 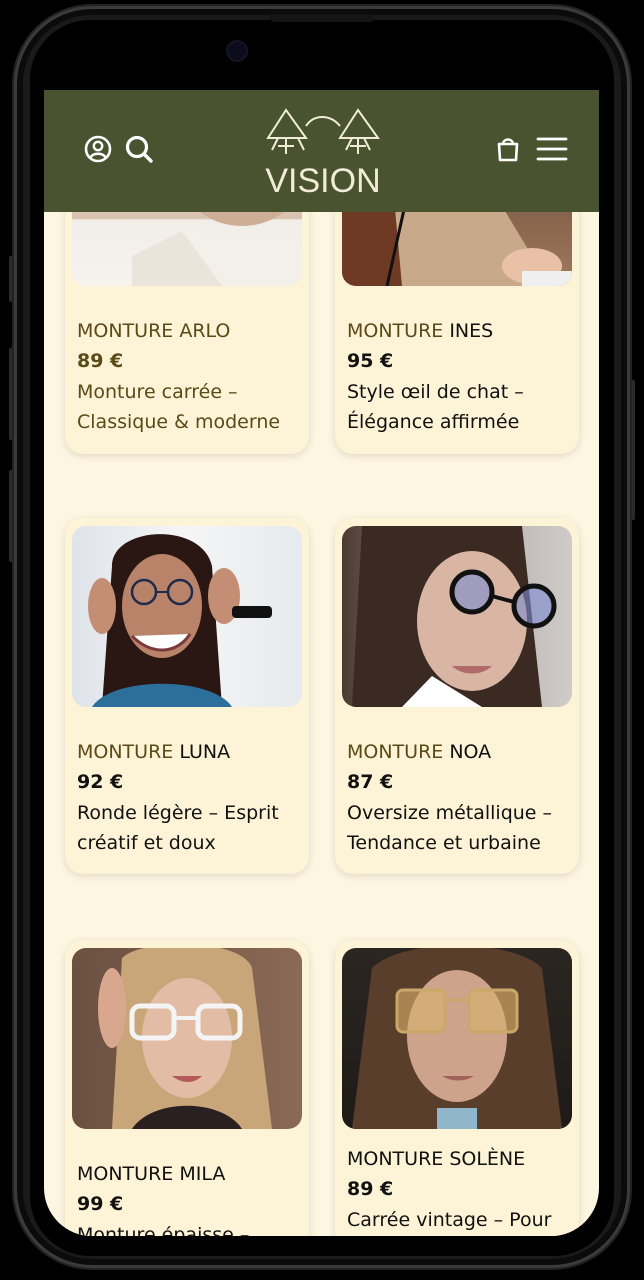 What do you see at coordinates (370, 361) in the screenshot?
I see `product-price: 95 €` at bounding box center [370, 361].